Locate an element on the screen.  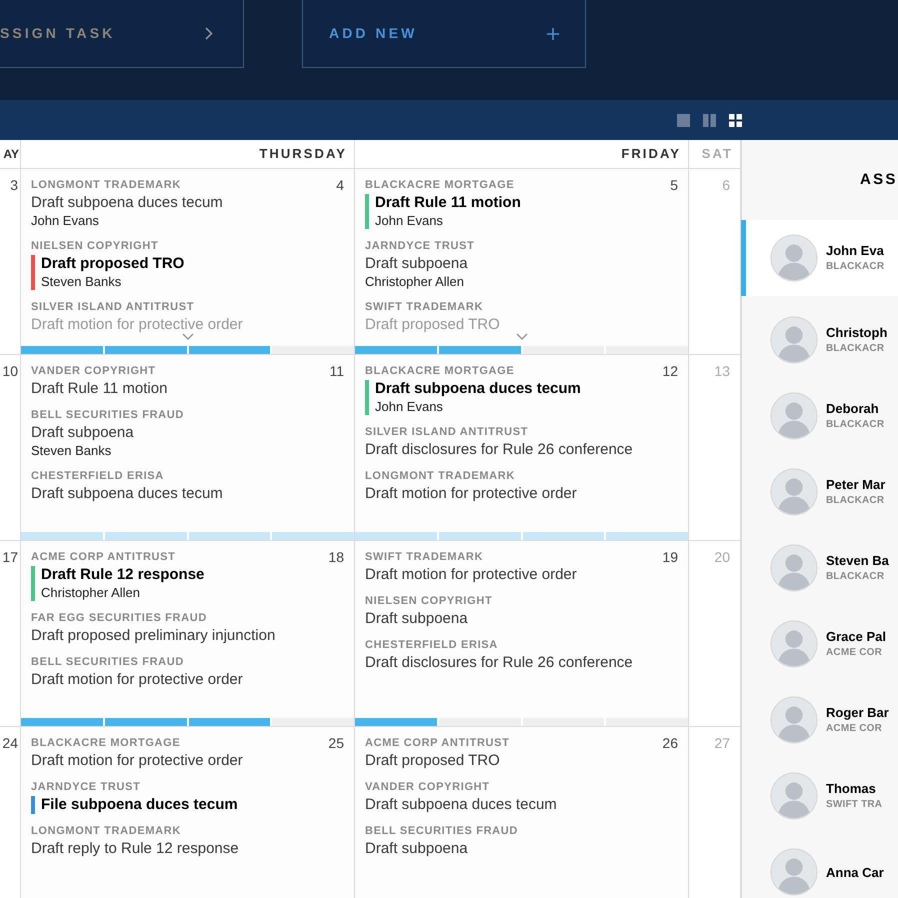
person-item: Thomas SWIFT TRA is located at coordinates (820, 796).